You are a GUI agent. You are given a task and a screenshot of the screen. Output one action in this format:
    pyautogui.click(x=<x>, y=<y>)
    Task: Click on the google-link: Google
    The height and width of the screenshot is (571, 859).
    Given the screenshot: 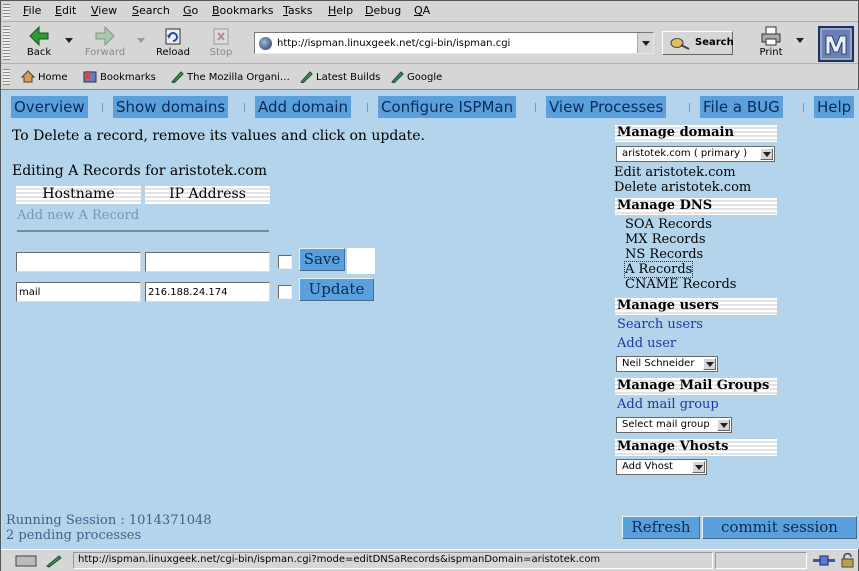 What is the action you would take?
    pyautogui.click(x=416, y=76)
    